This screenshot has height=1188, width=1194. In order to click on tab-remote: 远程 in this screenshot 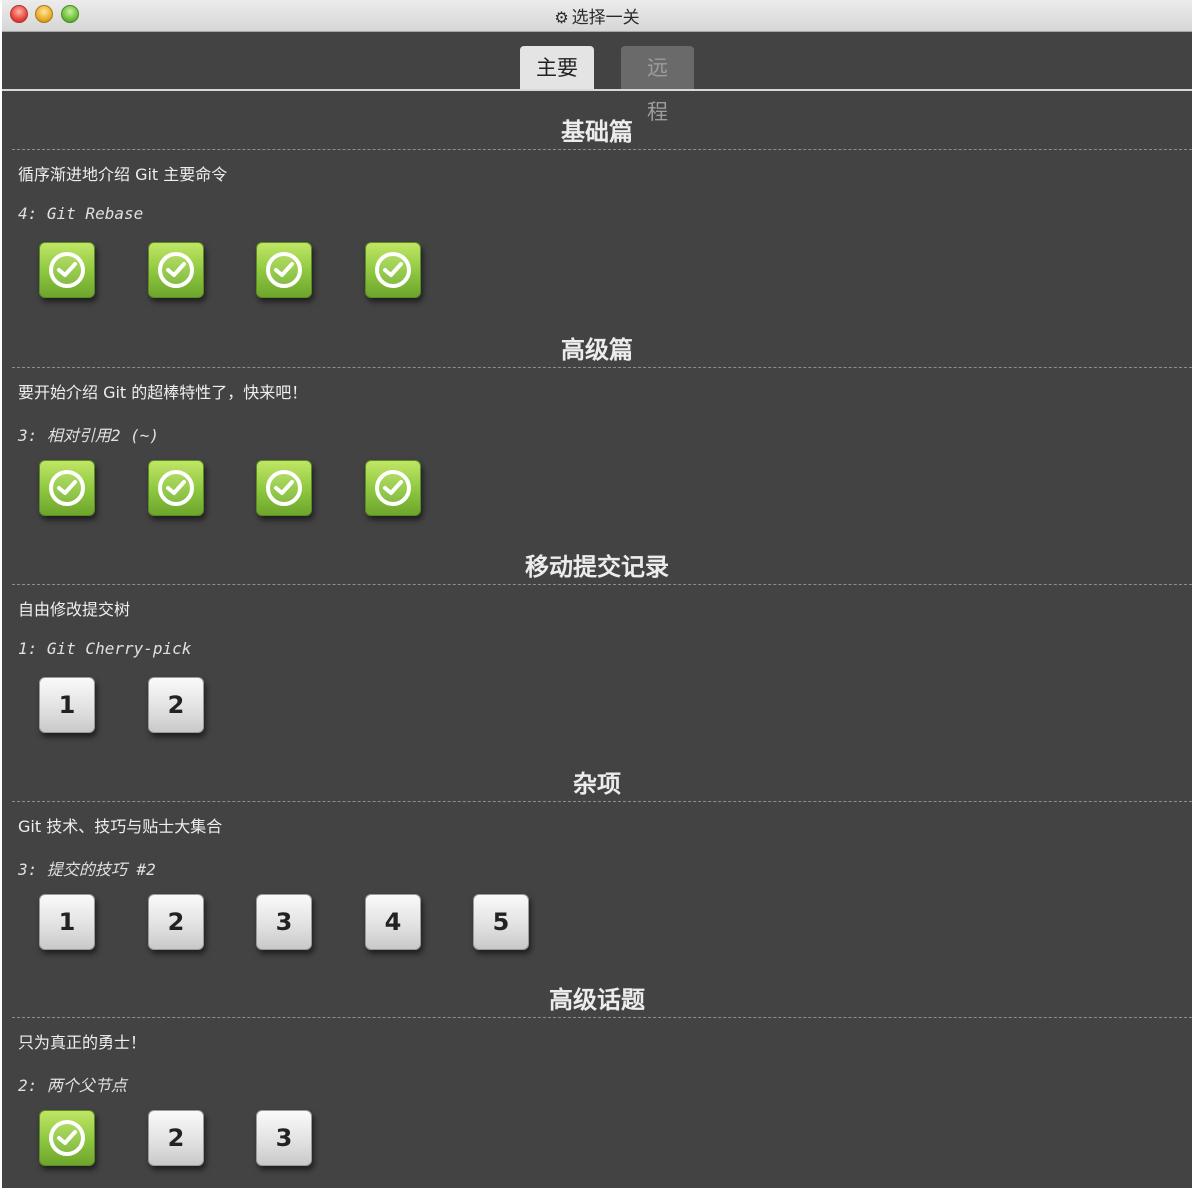, I will do `click(657, 85)`.